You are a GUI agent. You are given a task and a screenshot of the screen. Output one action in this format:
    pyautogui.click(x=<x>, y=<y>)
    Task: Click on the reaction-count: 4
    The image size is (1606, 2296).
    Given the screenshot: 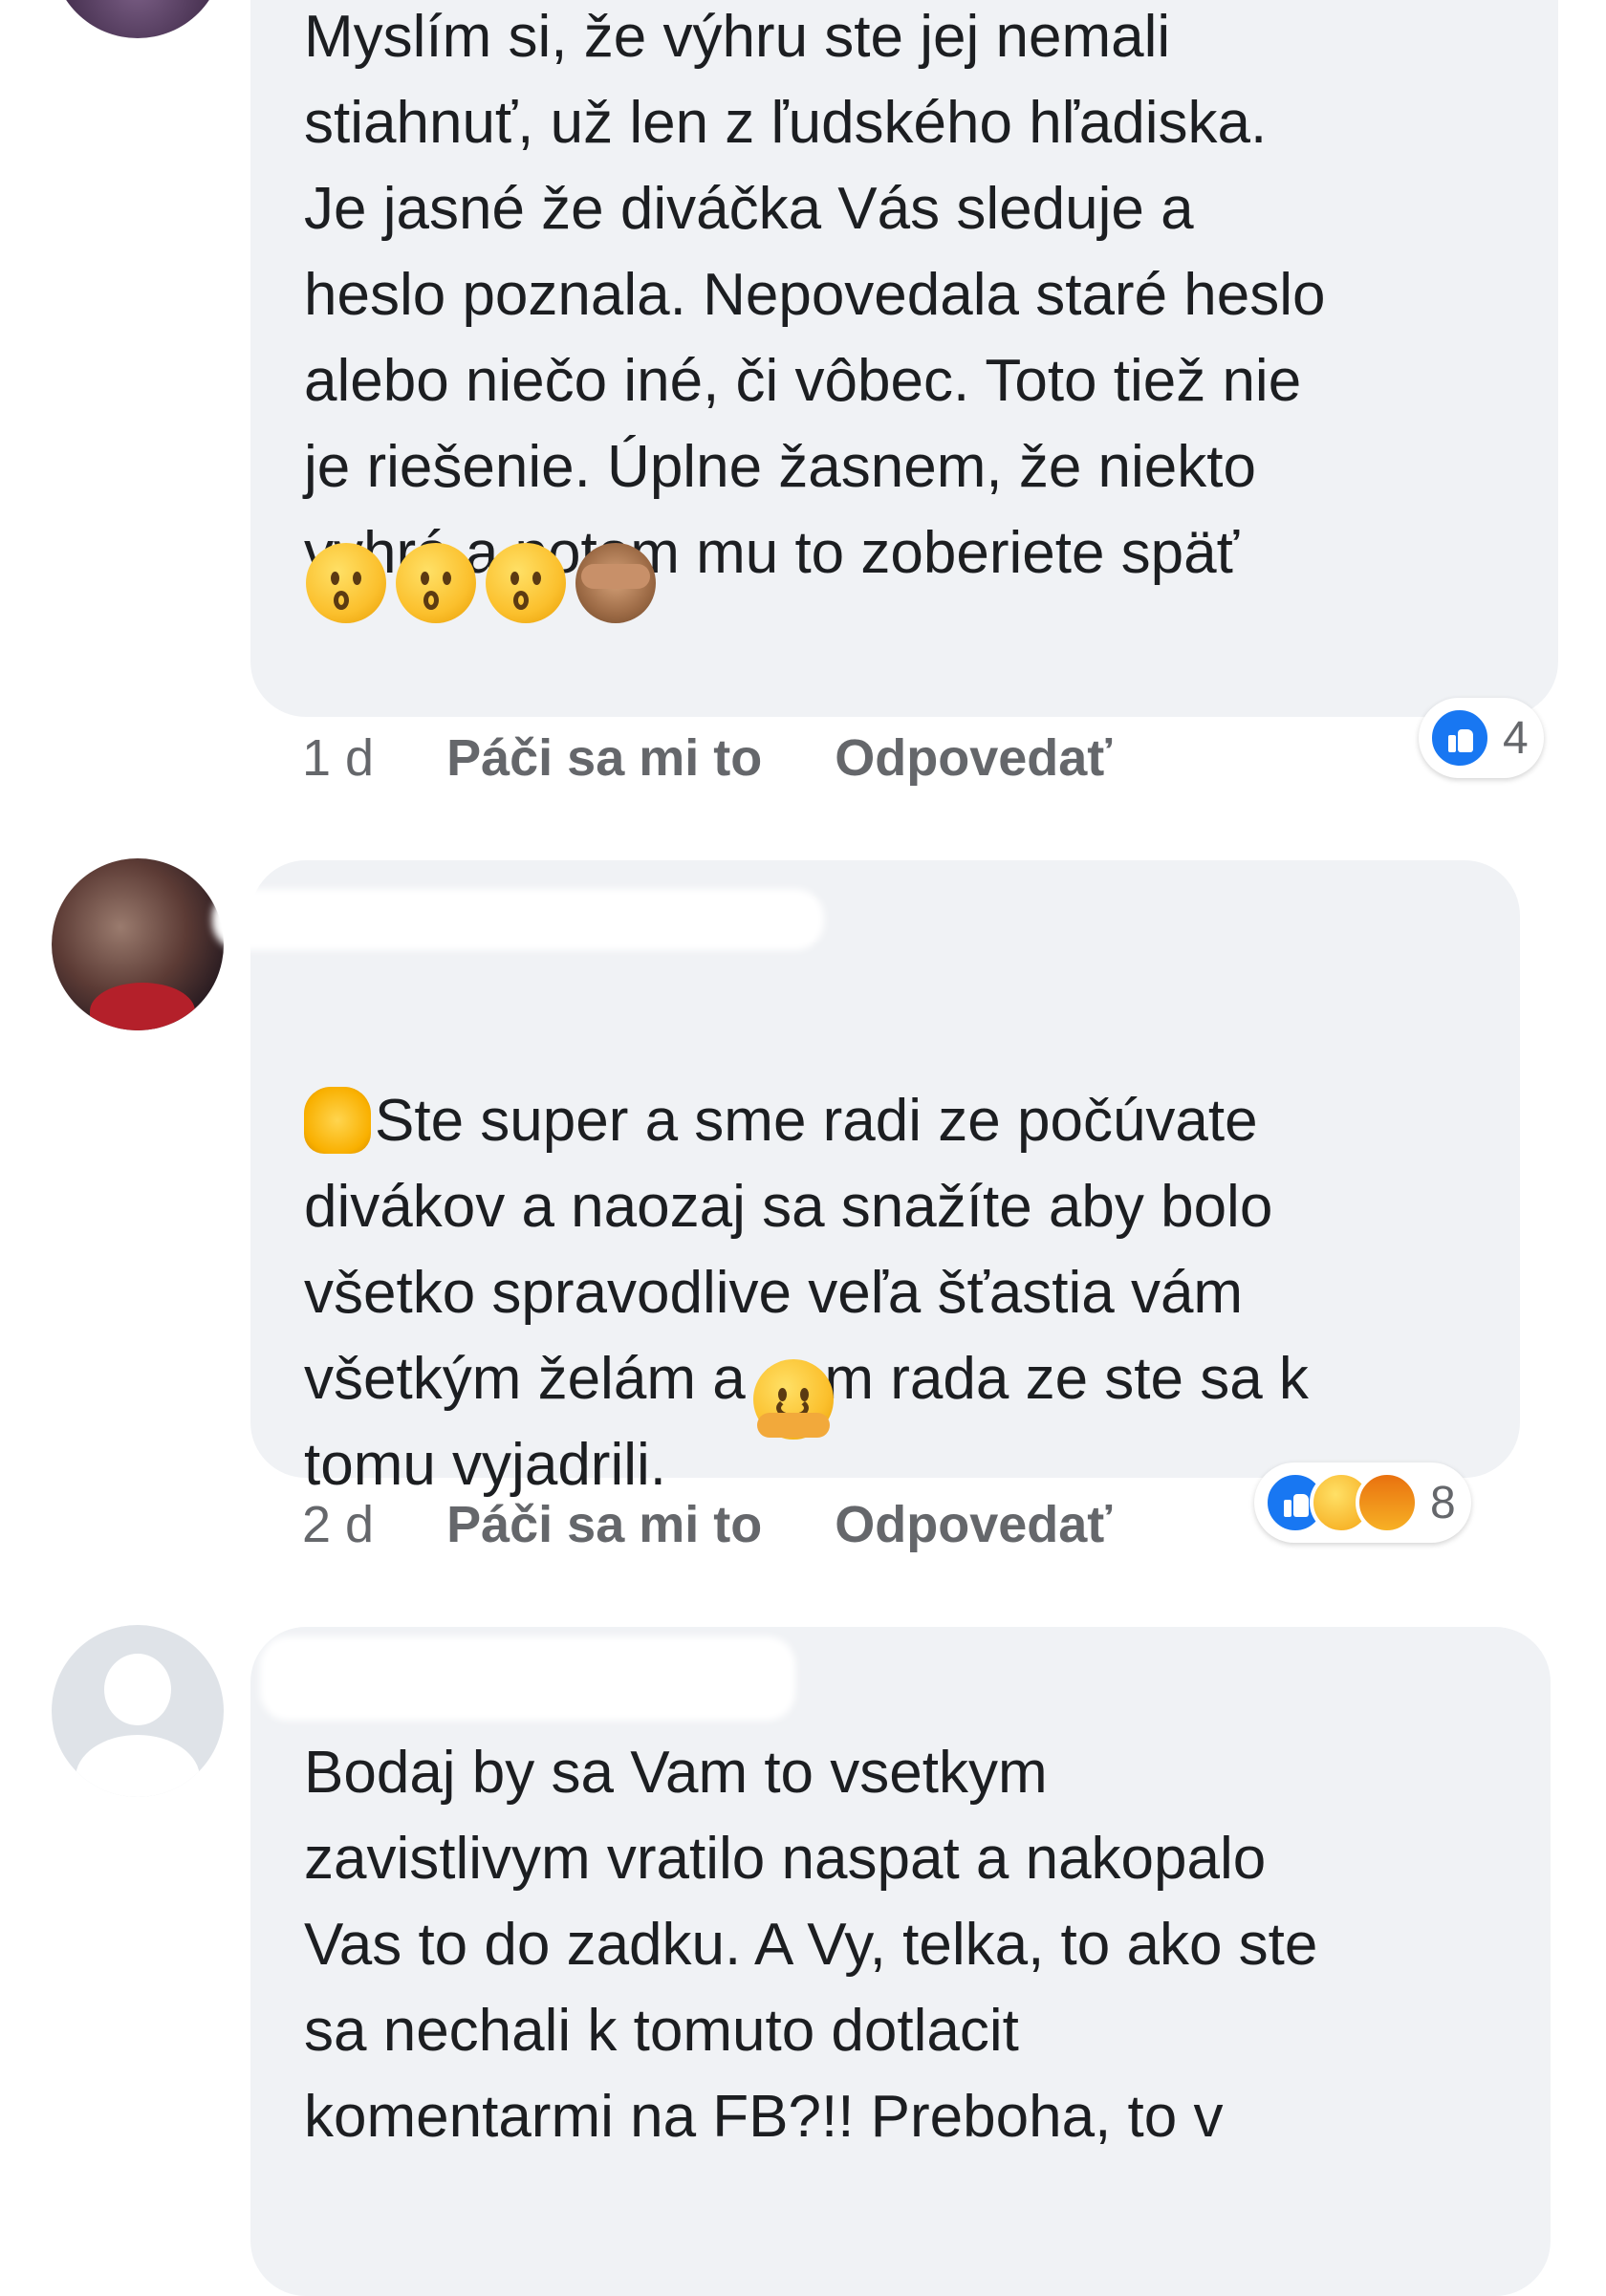 What is the action you would take?
    pyautogui.click(x=1516, y=738)
    